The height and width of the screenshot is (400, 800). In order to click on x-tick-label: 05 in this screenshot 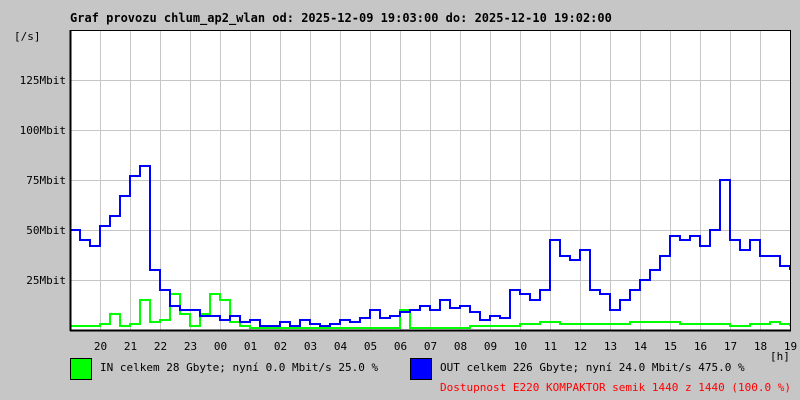, I will do `click(370, 346)`.